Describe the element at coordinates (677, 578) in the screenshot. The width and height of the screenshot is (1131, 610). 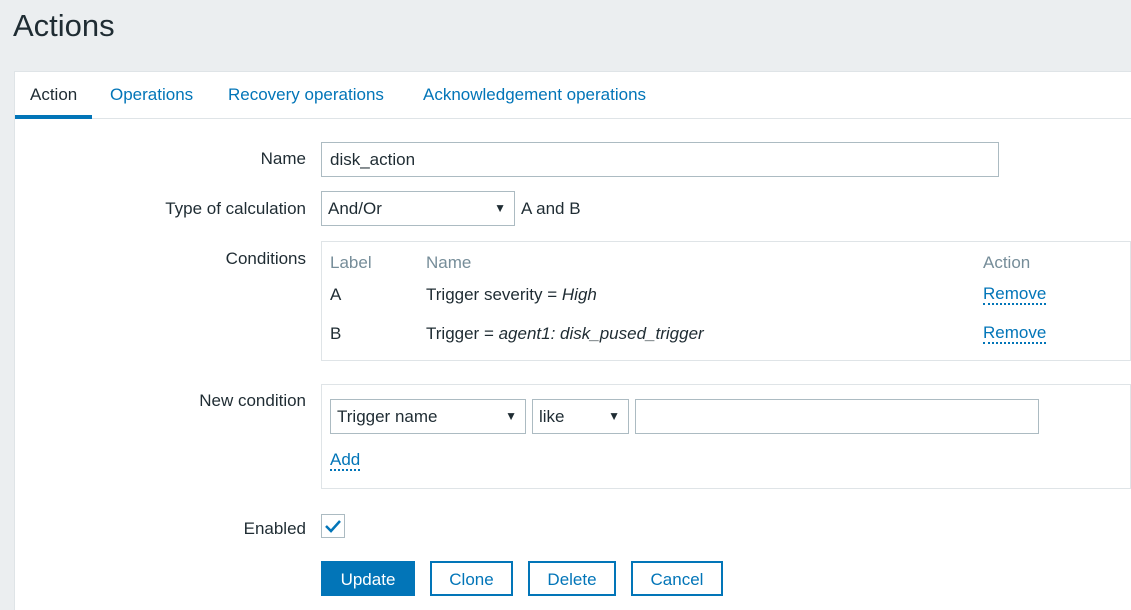
I see `cancel-button: Cancel` at that location.